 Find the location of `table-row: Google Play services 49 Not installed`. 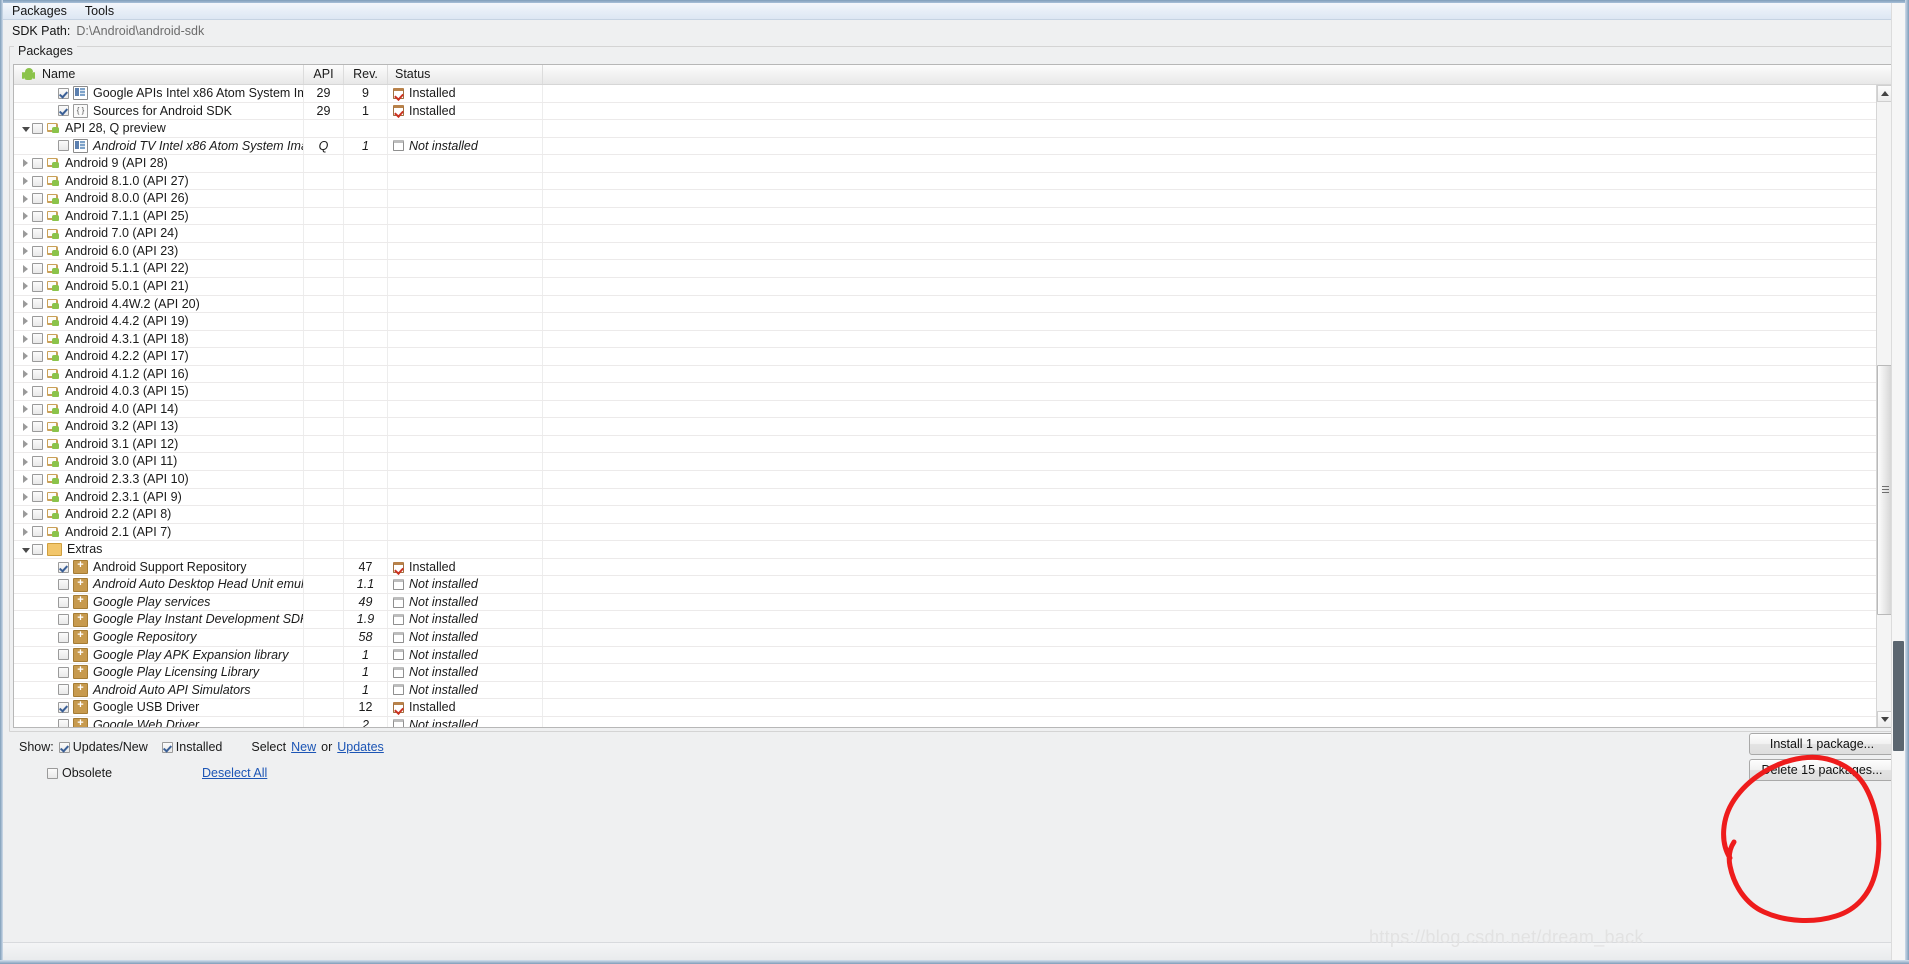

table-row: Google Play services 49 Not installed is located at coordinates (954, 602).